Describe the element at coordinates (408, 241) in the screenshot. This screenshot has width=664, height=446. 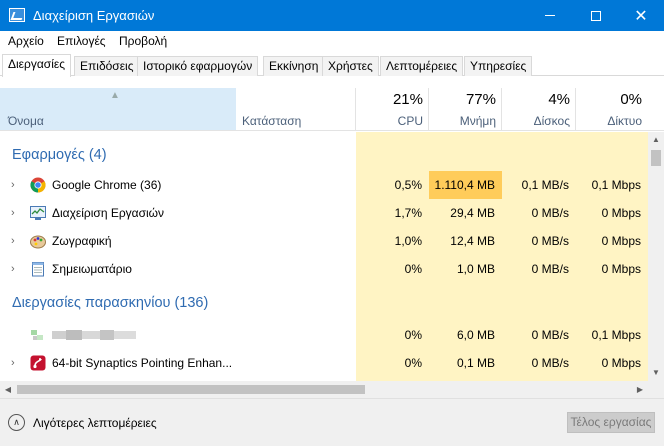
I see `cpu-value: 1,0%` at that location.